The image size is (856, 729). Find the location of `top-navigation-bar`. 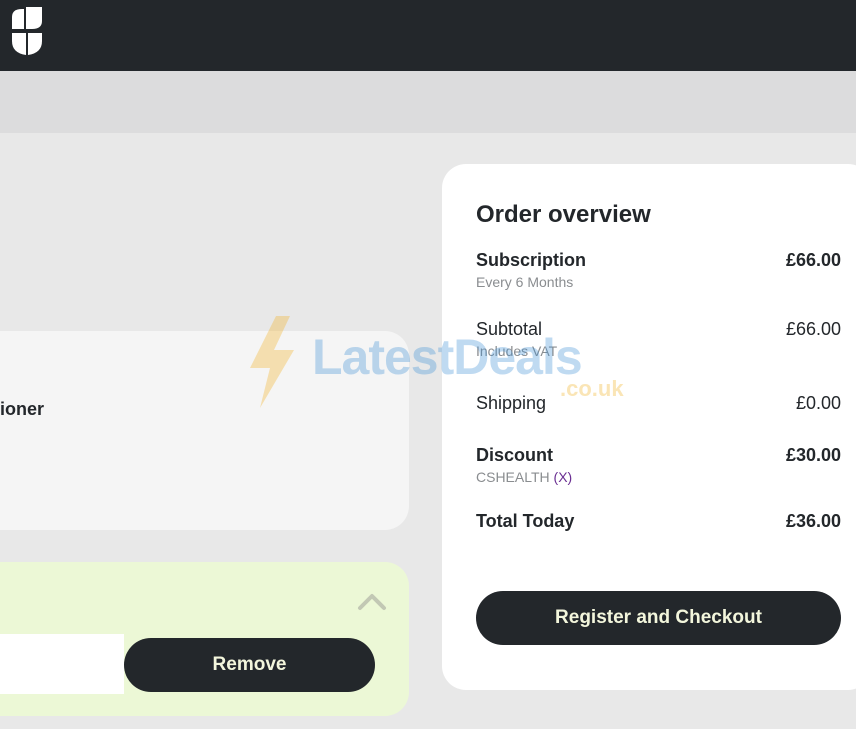

top-navigation-bar is located at coordinates (428, 35).